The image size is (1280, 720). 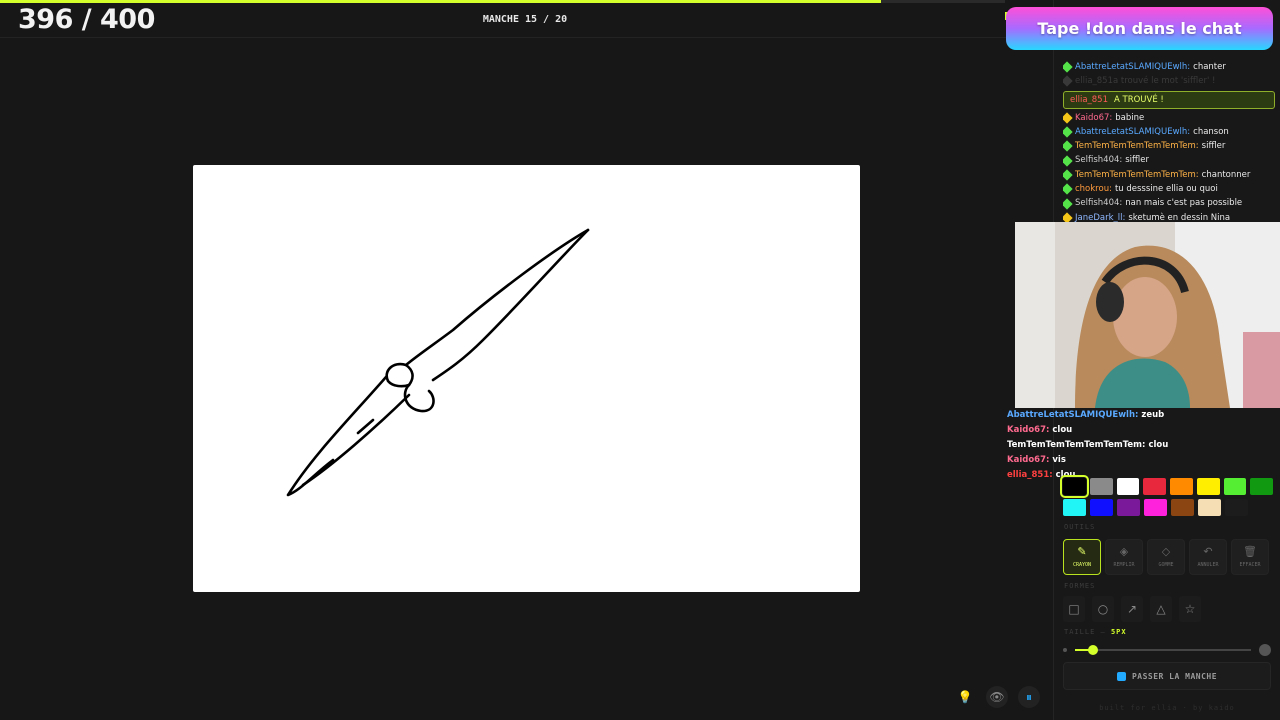 I want to click on tool-label: ANNULER, so click(x=1208, y=565).